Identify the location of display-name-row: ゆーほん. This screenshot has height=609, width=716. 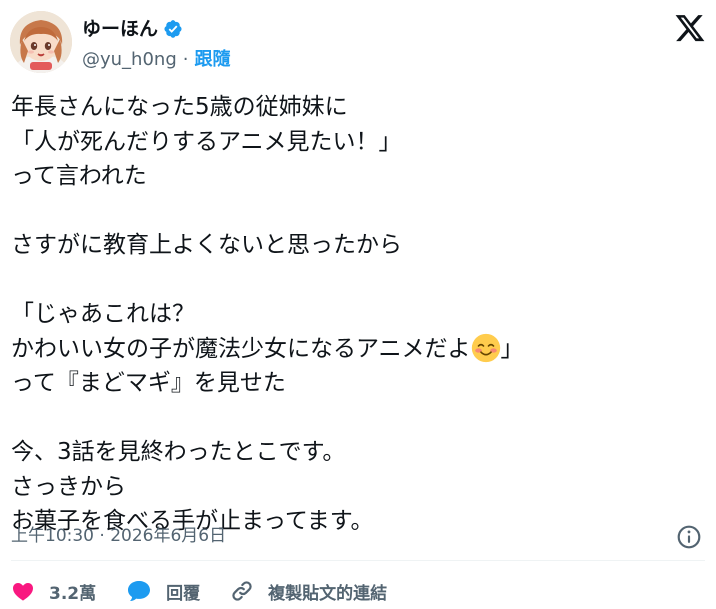
(132, 29).